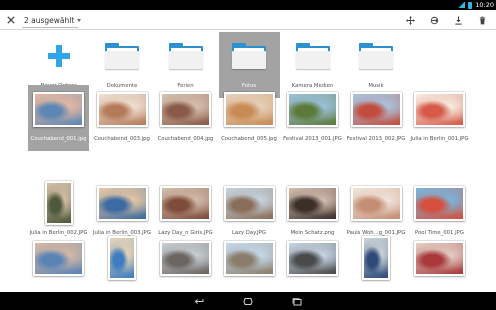 The height and width of the screenshot is (310, 496). I want to click on signal-icon, so click(462, 5).